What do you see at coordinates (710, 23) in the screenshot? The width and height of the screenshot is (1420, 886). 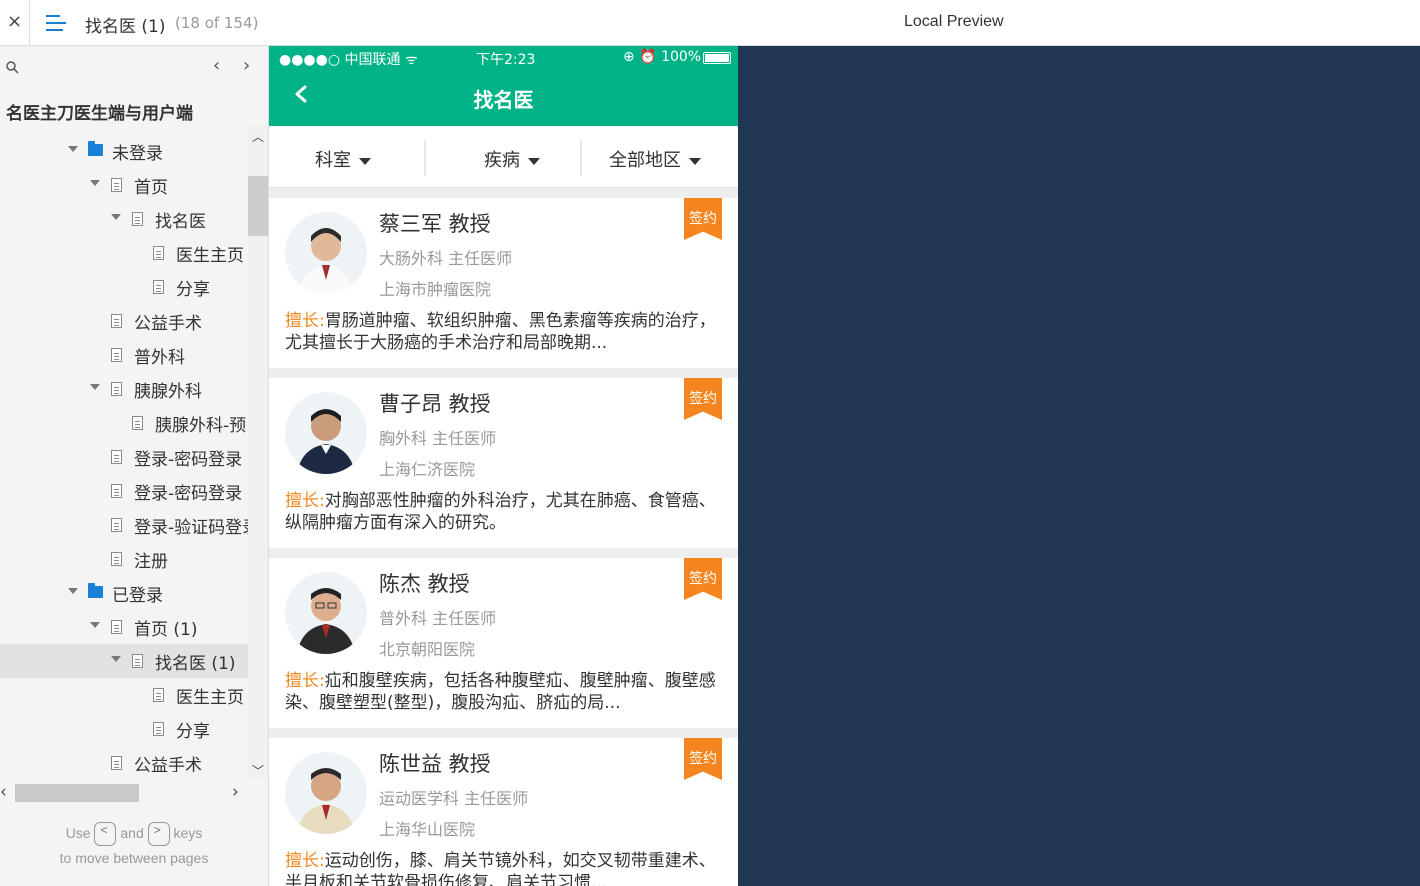 I see `top-bar: × 找名医 (1) (18 of 154) Local Preview` at bounding box center [710, 23].